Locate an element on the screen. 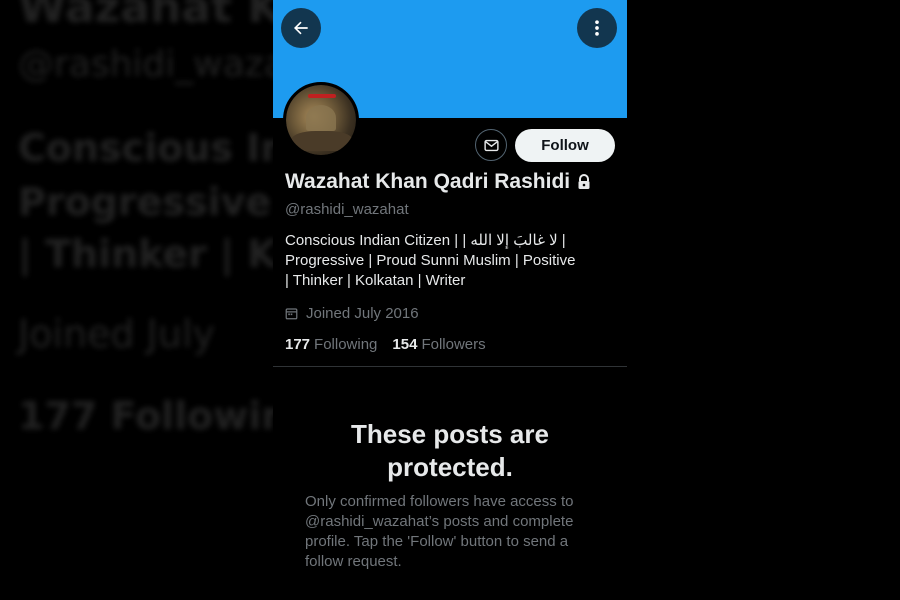  followers-count: 154 is located at coordinates (405, 344).